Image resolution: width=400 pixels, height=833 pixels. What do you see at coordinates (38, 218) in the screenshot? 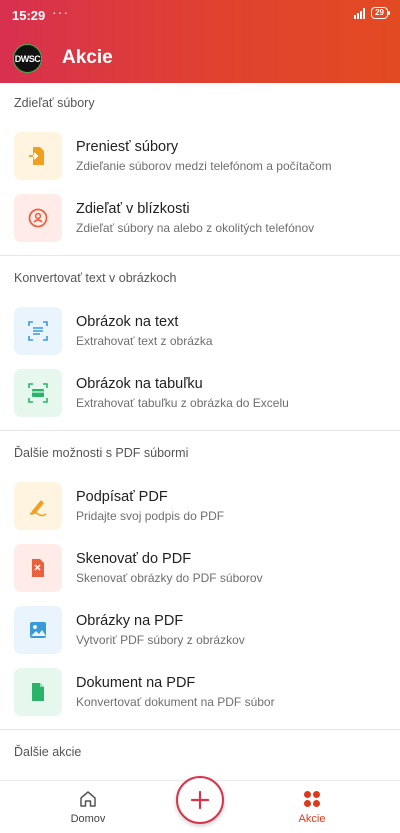
I see `nearby-share-icon` at bounding box center [38, 218].